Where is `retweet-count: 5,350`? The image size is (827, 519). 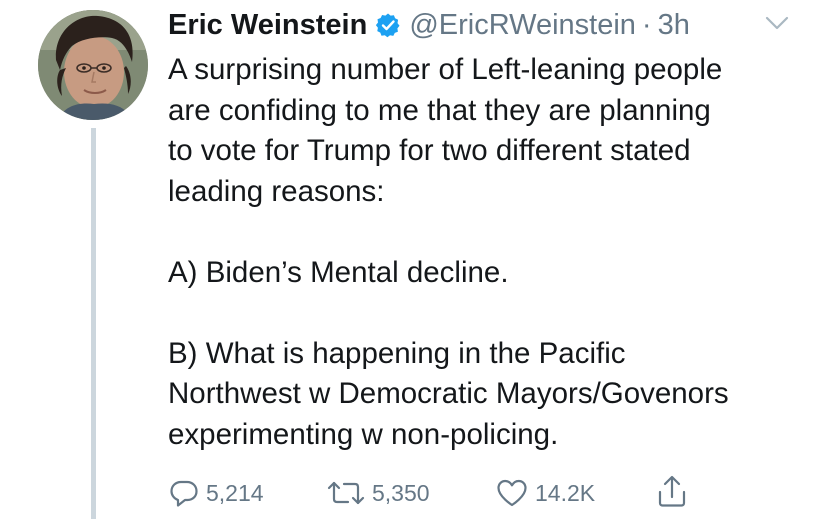
retweet-count: 5,350 is located at coordinates (401, 492).